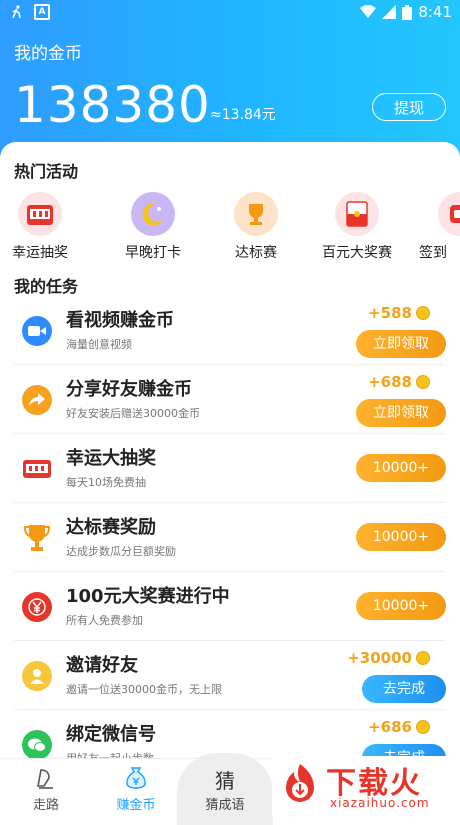  What do you see at coordinates (390, 382) in the screenshot?
I see `reward-amount: +688` at bounding box center [390, 382].